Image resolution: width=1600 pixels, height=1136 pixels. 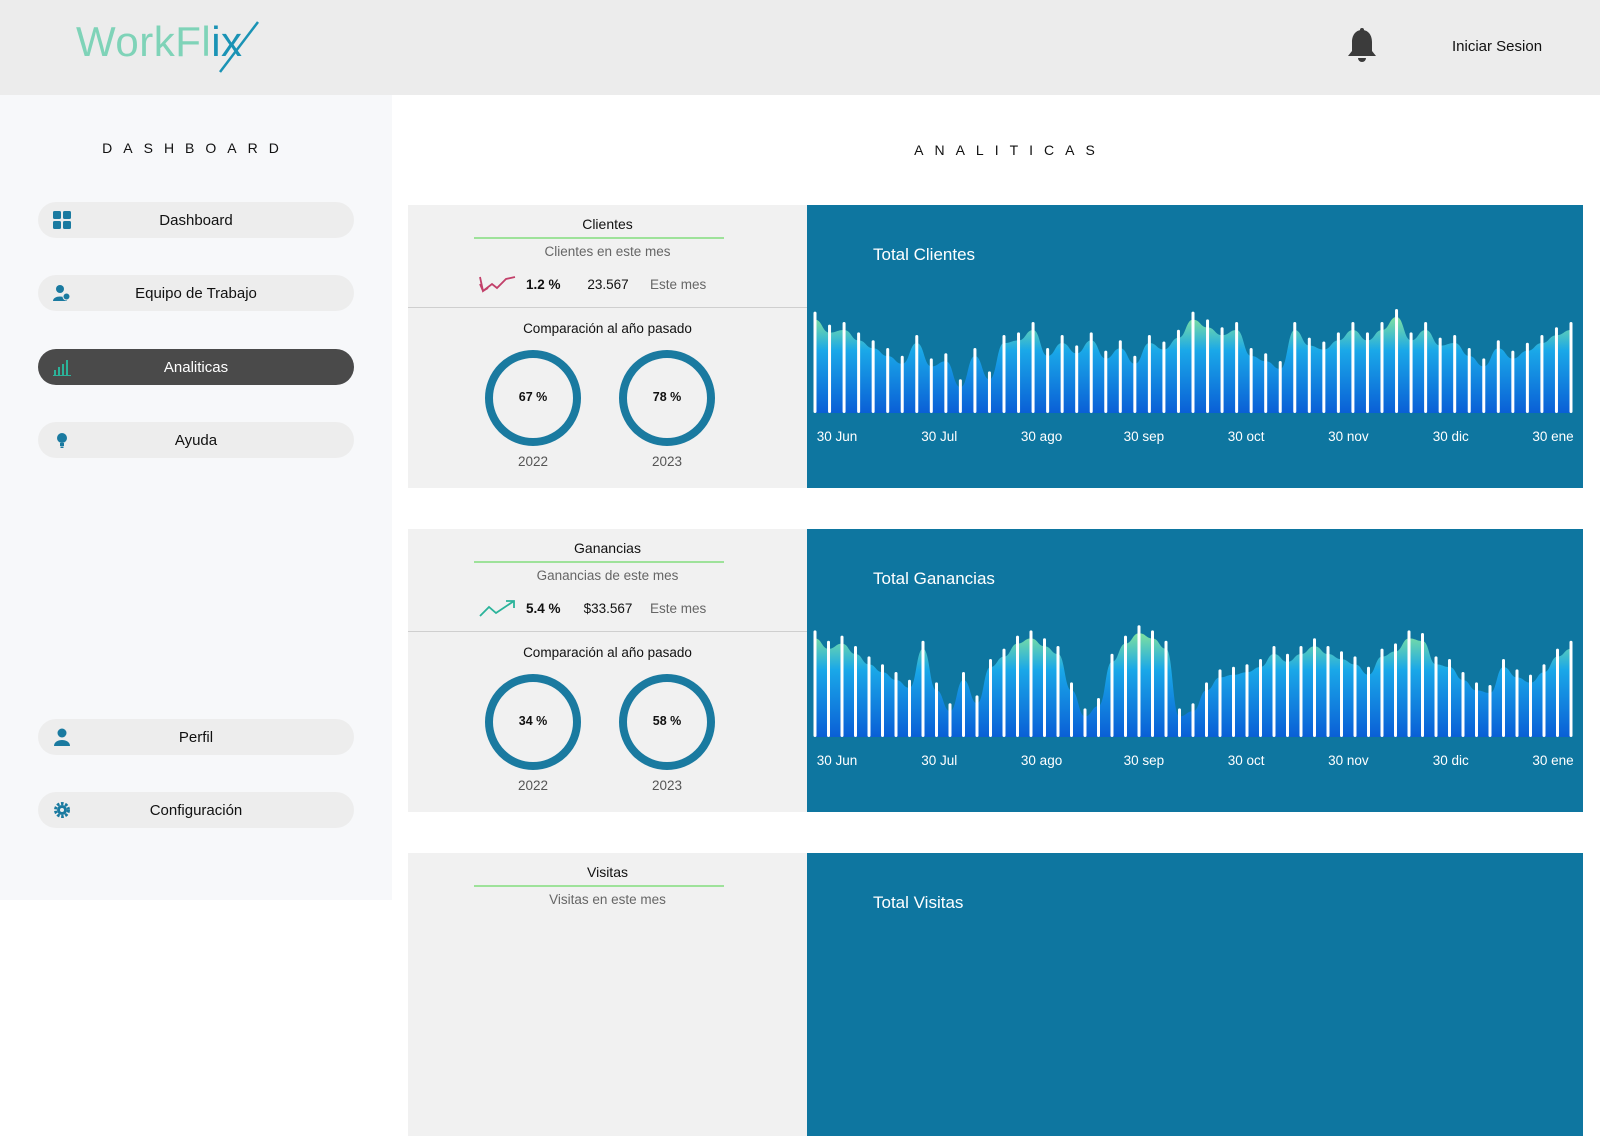 What do you see at coordinates (196, 440) in the screenshot?
I see `sidebar-item-help: Ayuda` at bounding box center [196, 440].